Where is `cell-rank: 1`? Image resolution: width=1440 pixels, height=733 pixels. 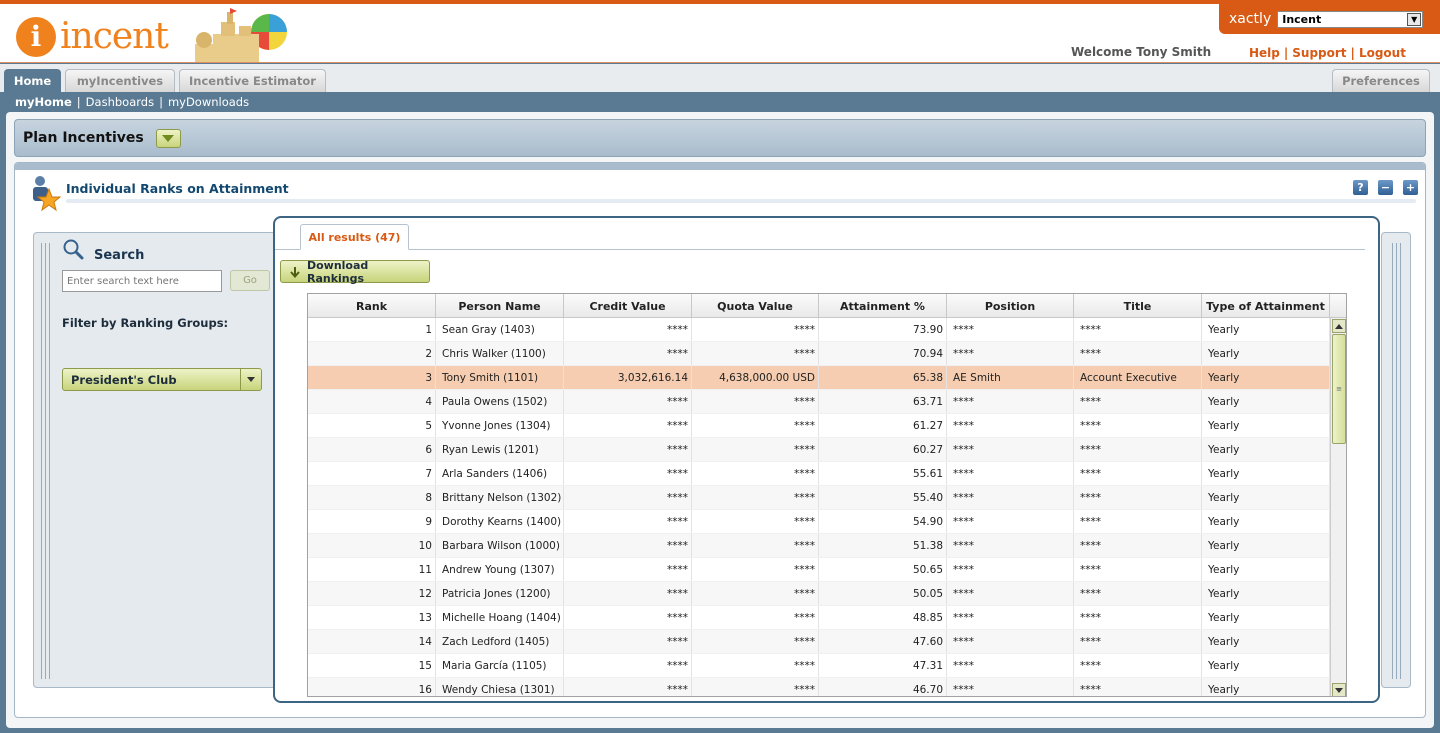
cell-rank: 1 is located at coordinates (372, 329).